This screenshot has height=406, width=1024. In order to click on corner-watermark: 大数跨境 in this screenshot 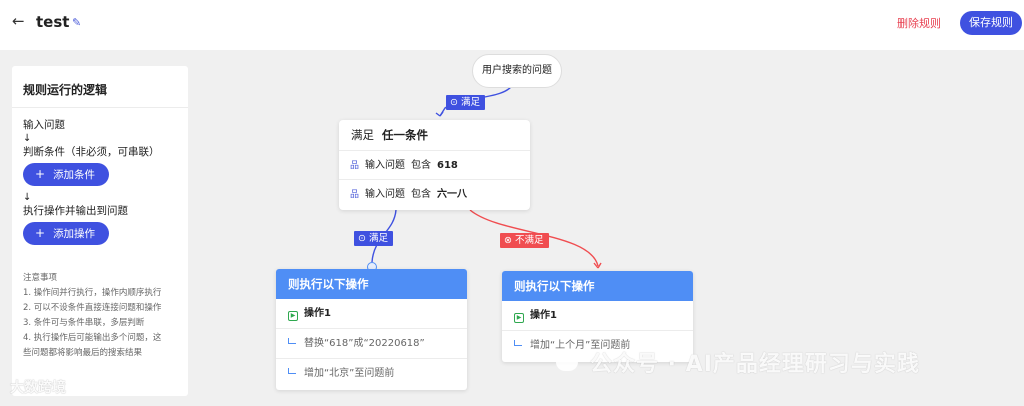, I will do `click(38, 388)`.